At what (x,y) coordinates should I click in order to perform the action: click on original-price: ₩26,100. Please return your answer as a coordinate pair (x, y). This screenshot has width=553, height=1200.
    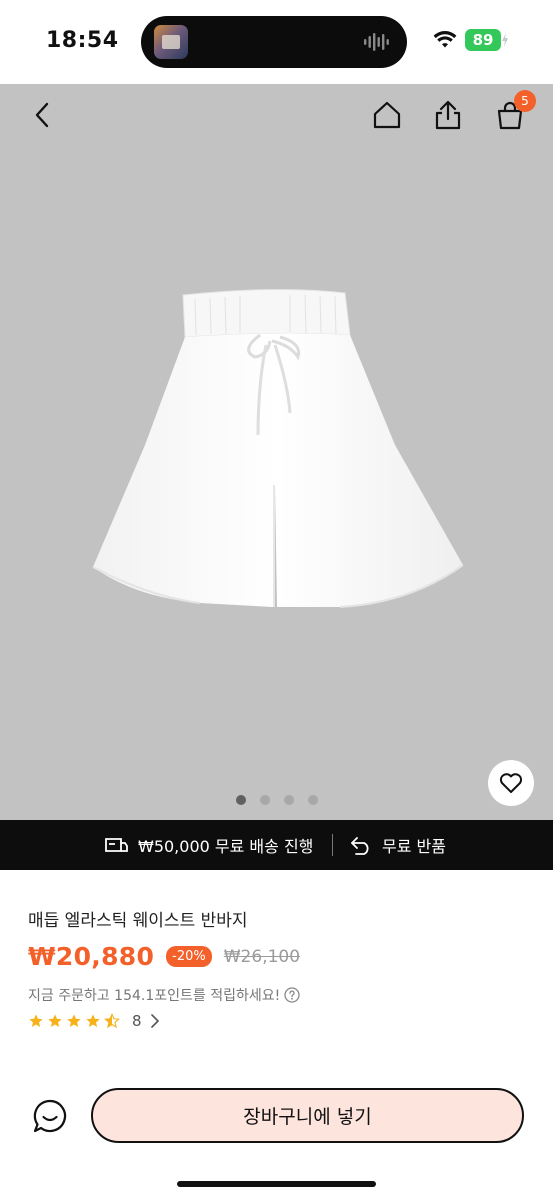
    Looking at the image, I should click on (262, 956).